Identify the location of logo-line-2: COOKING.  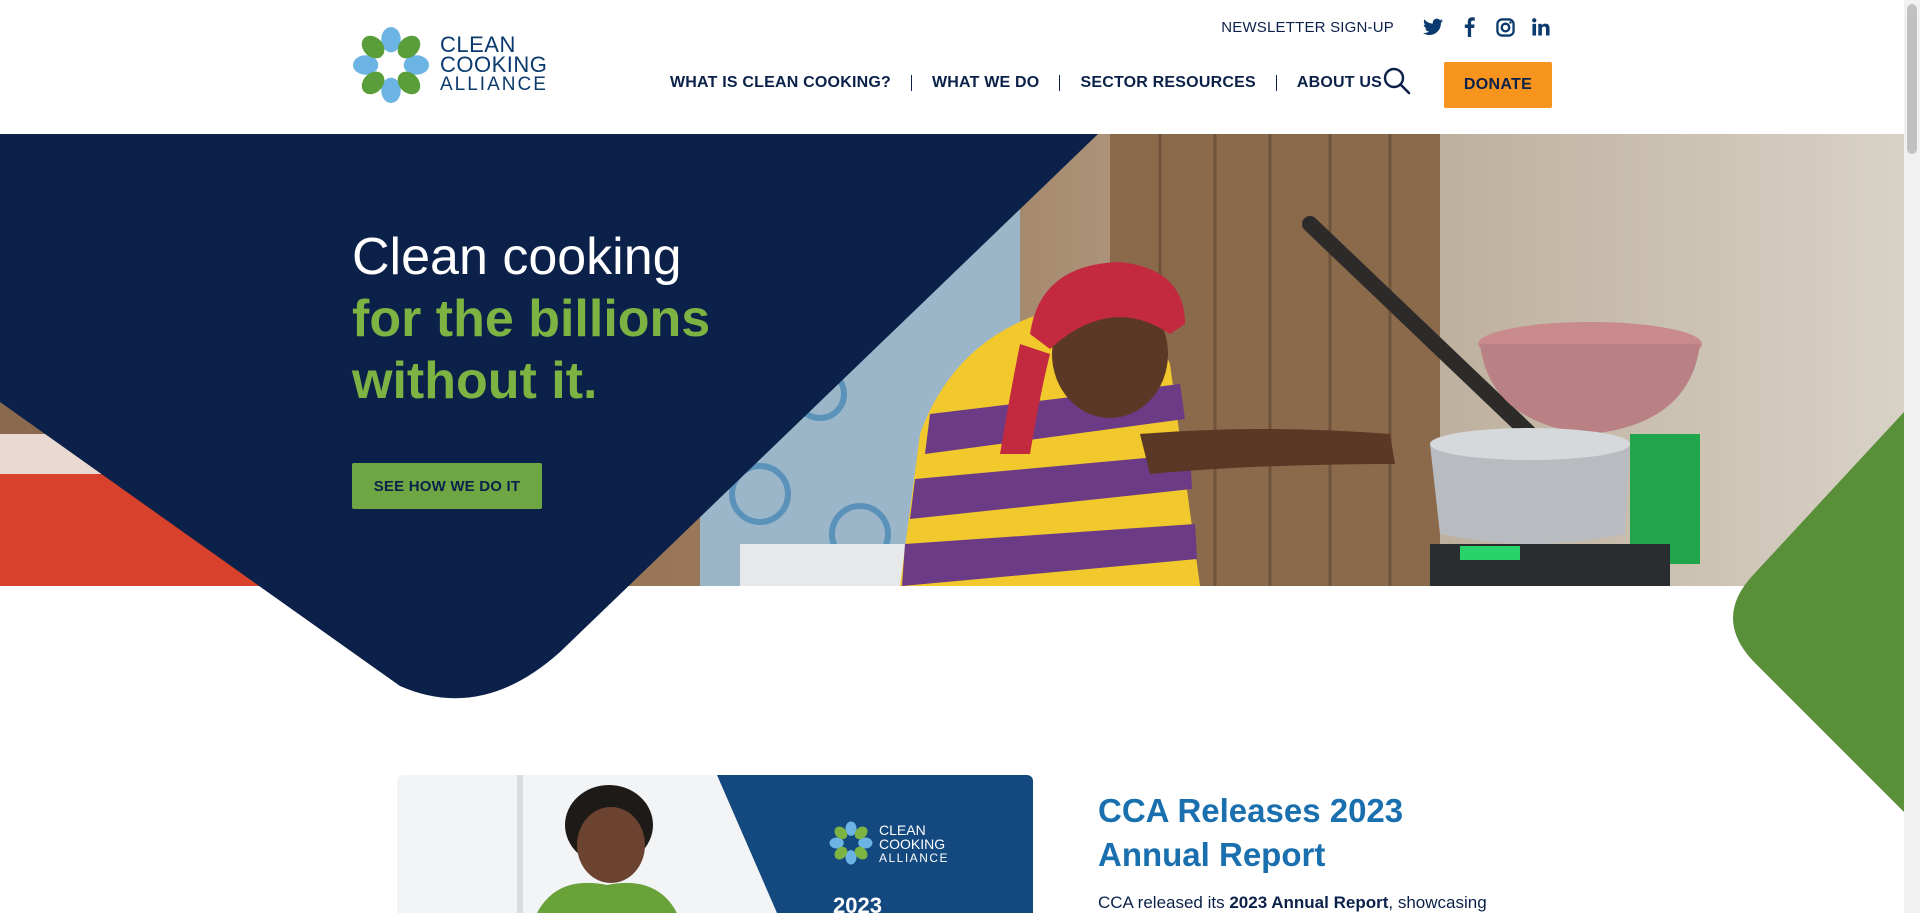
(494, 64).